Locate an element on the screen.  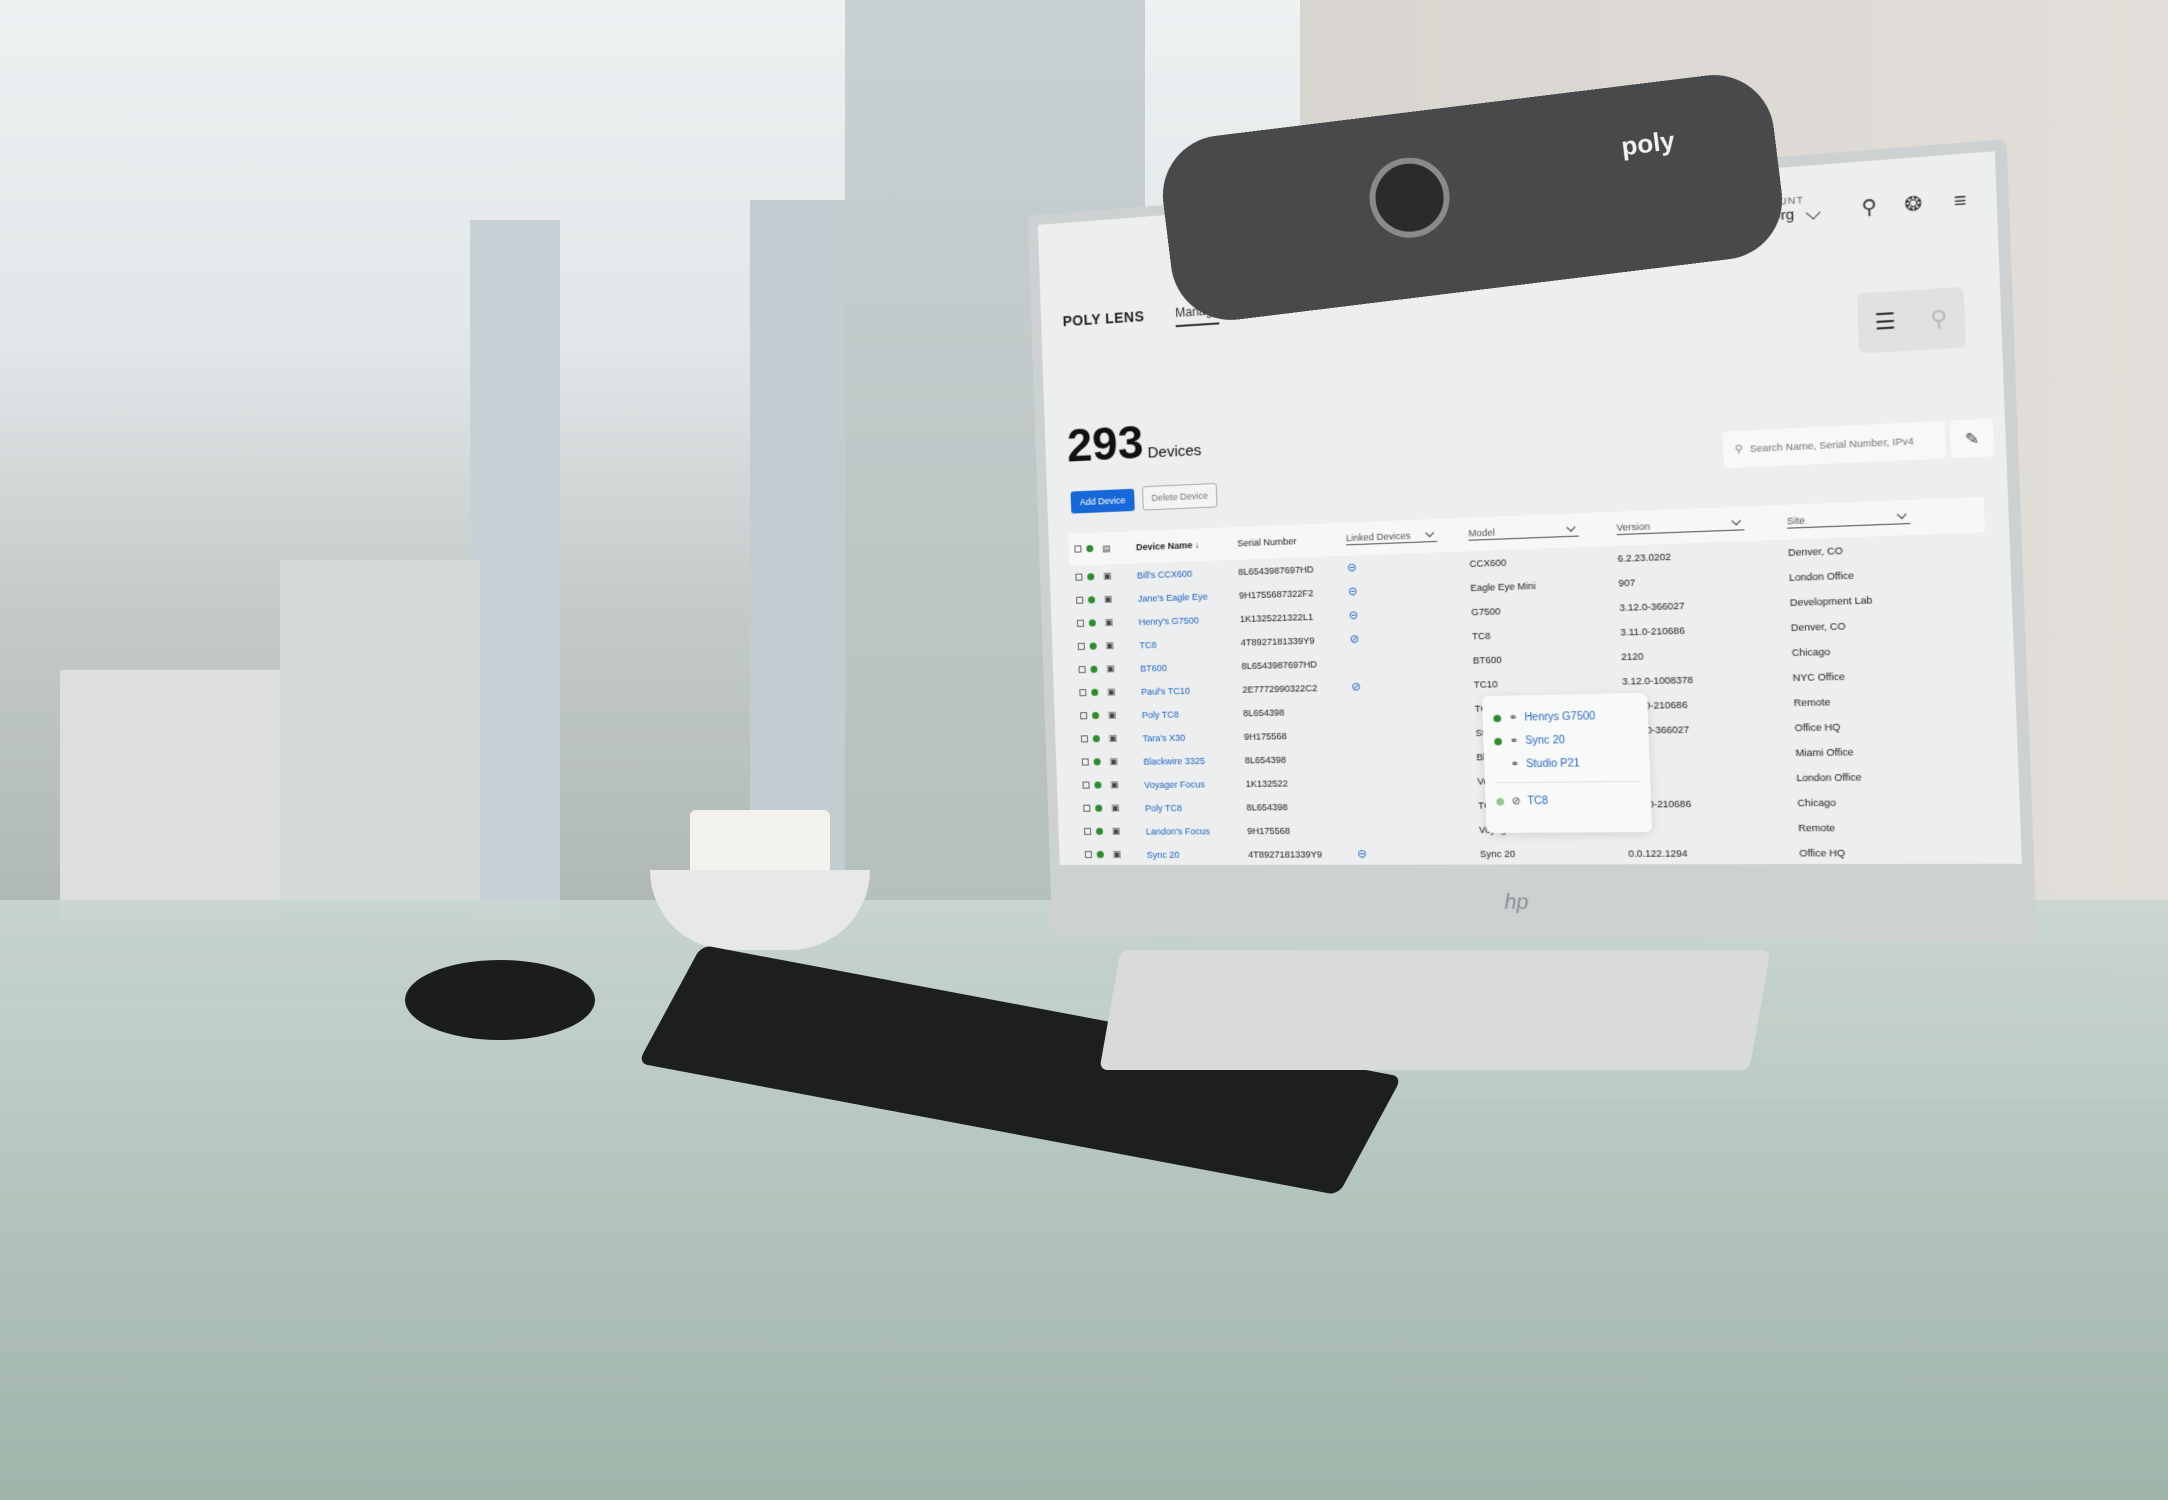
device-count-label: Devices is located at coordinates (1174, 451).